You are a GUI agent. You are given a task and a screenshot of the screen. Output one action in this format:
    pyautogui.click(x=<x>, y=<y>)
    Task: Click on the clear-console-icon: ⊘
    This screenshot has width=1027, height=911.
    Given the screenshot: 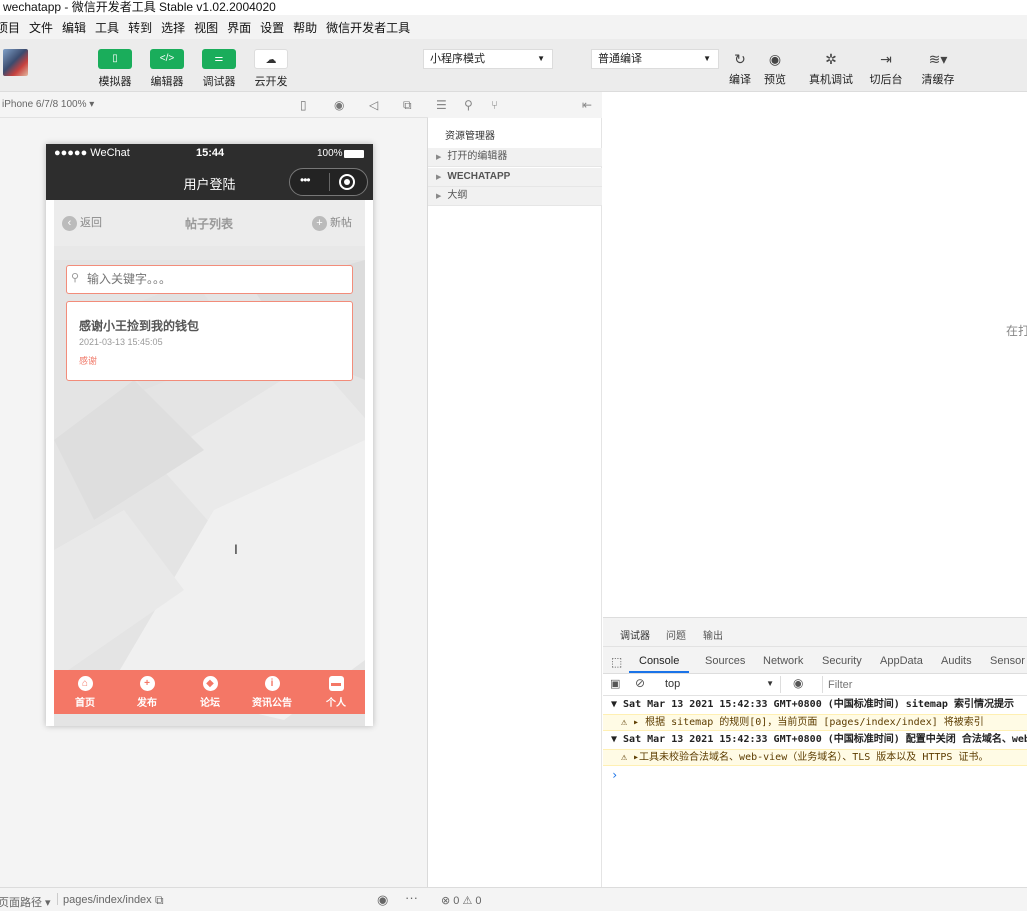 What is the action you would take?
    pyautogui.click(x=640, y=683)
    